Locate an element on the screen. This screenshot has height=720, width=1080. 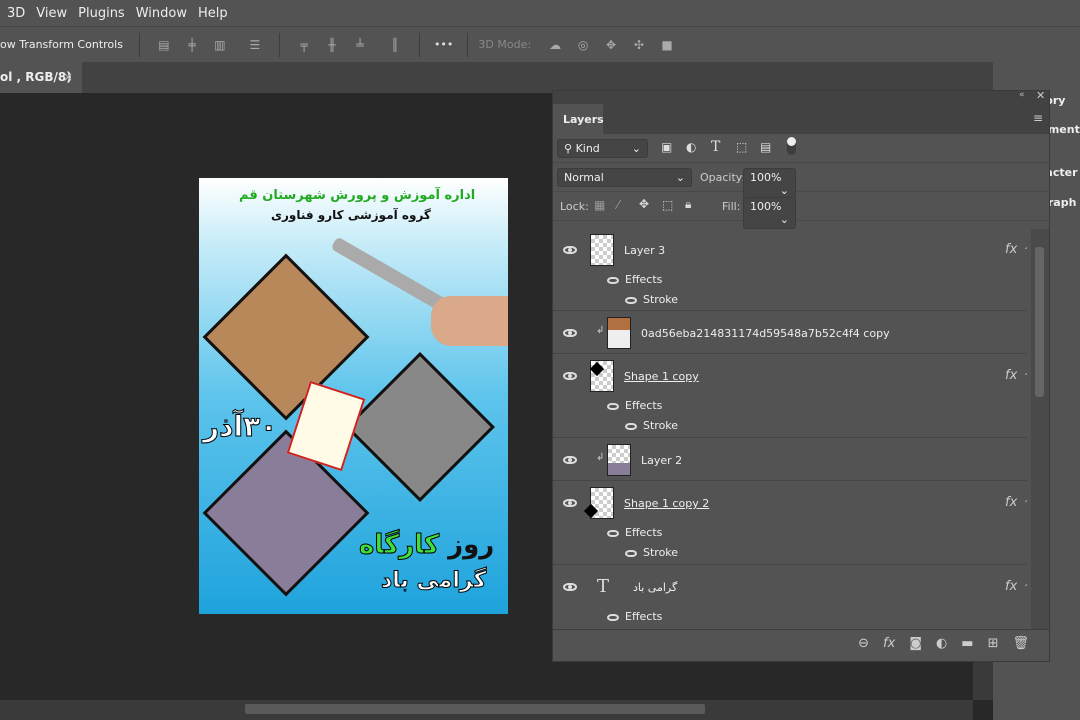
shape-filter-icon: ⬚ is located at coordinates (741, 147).